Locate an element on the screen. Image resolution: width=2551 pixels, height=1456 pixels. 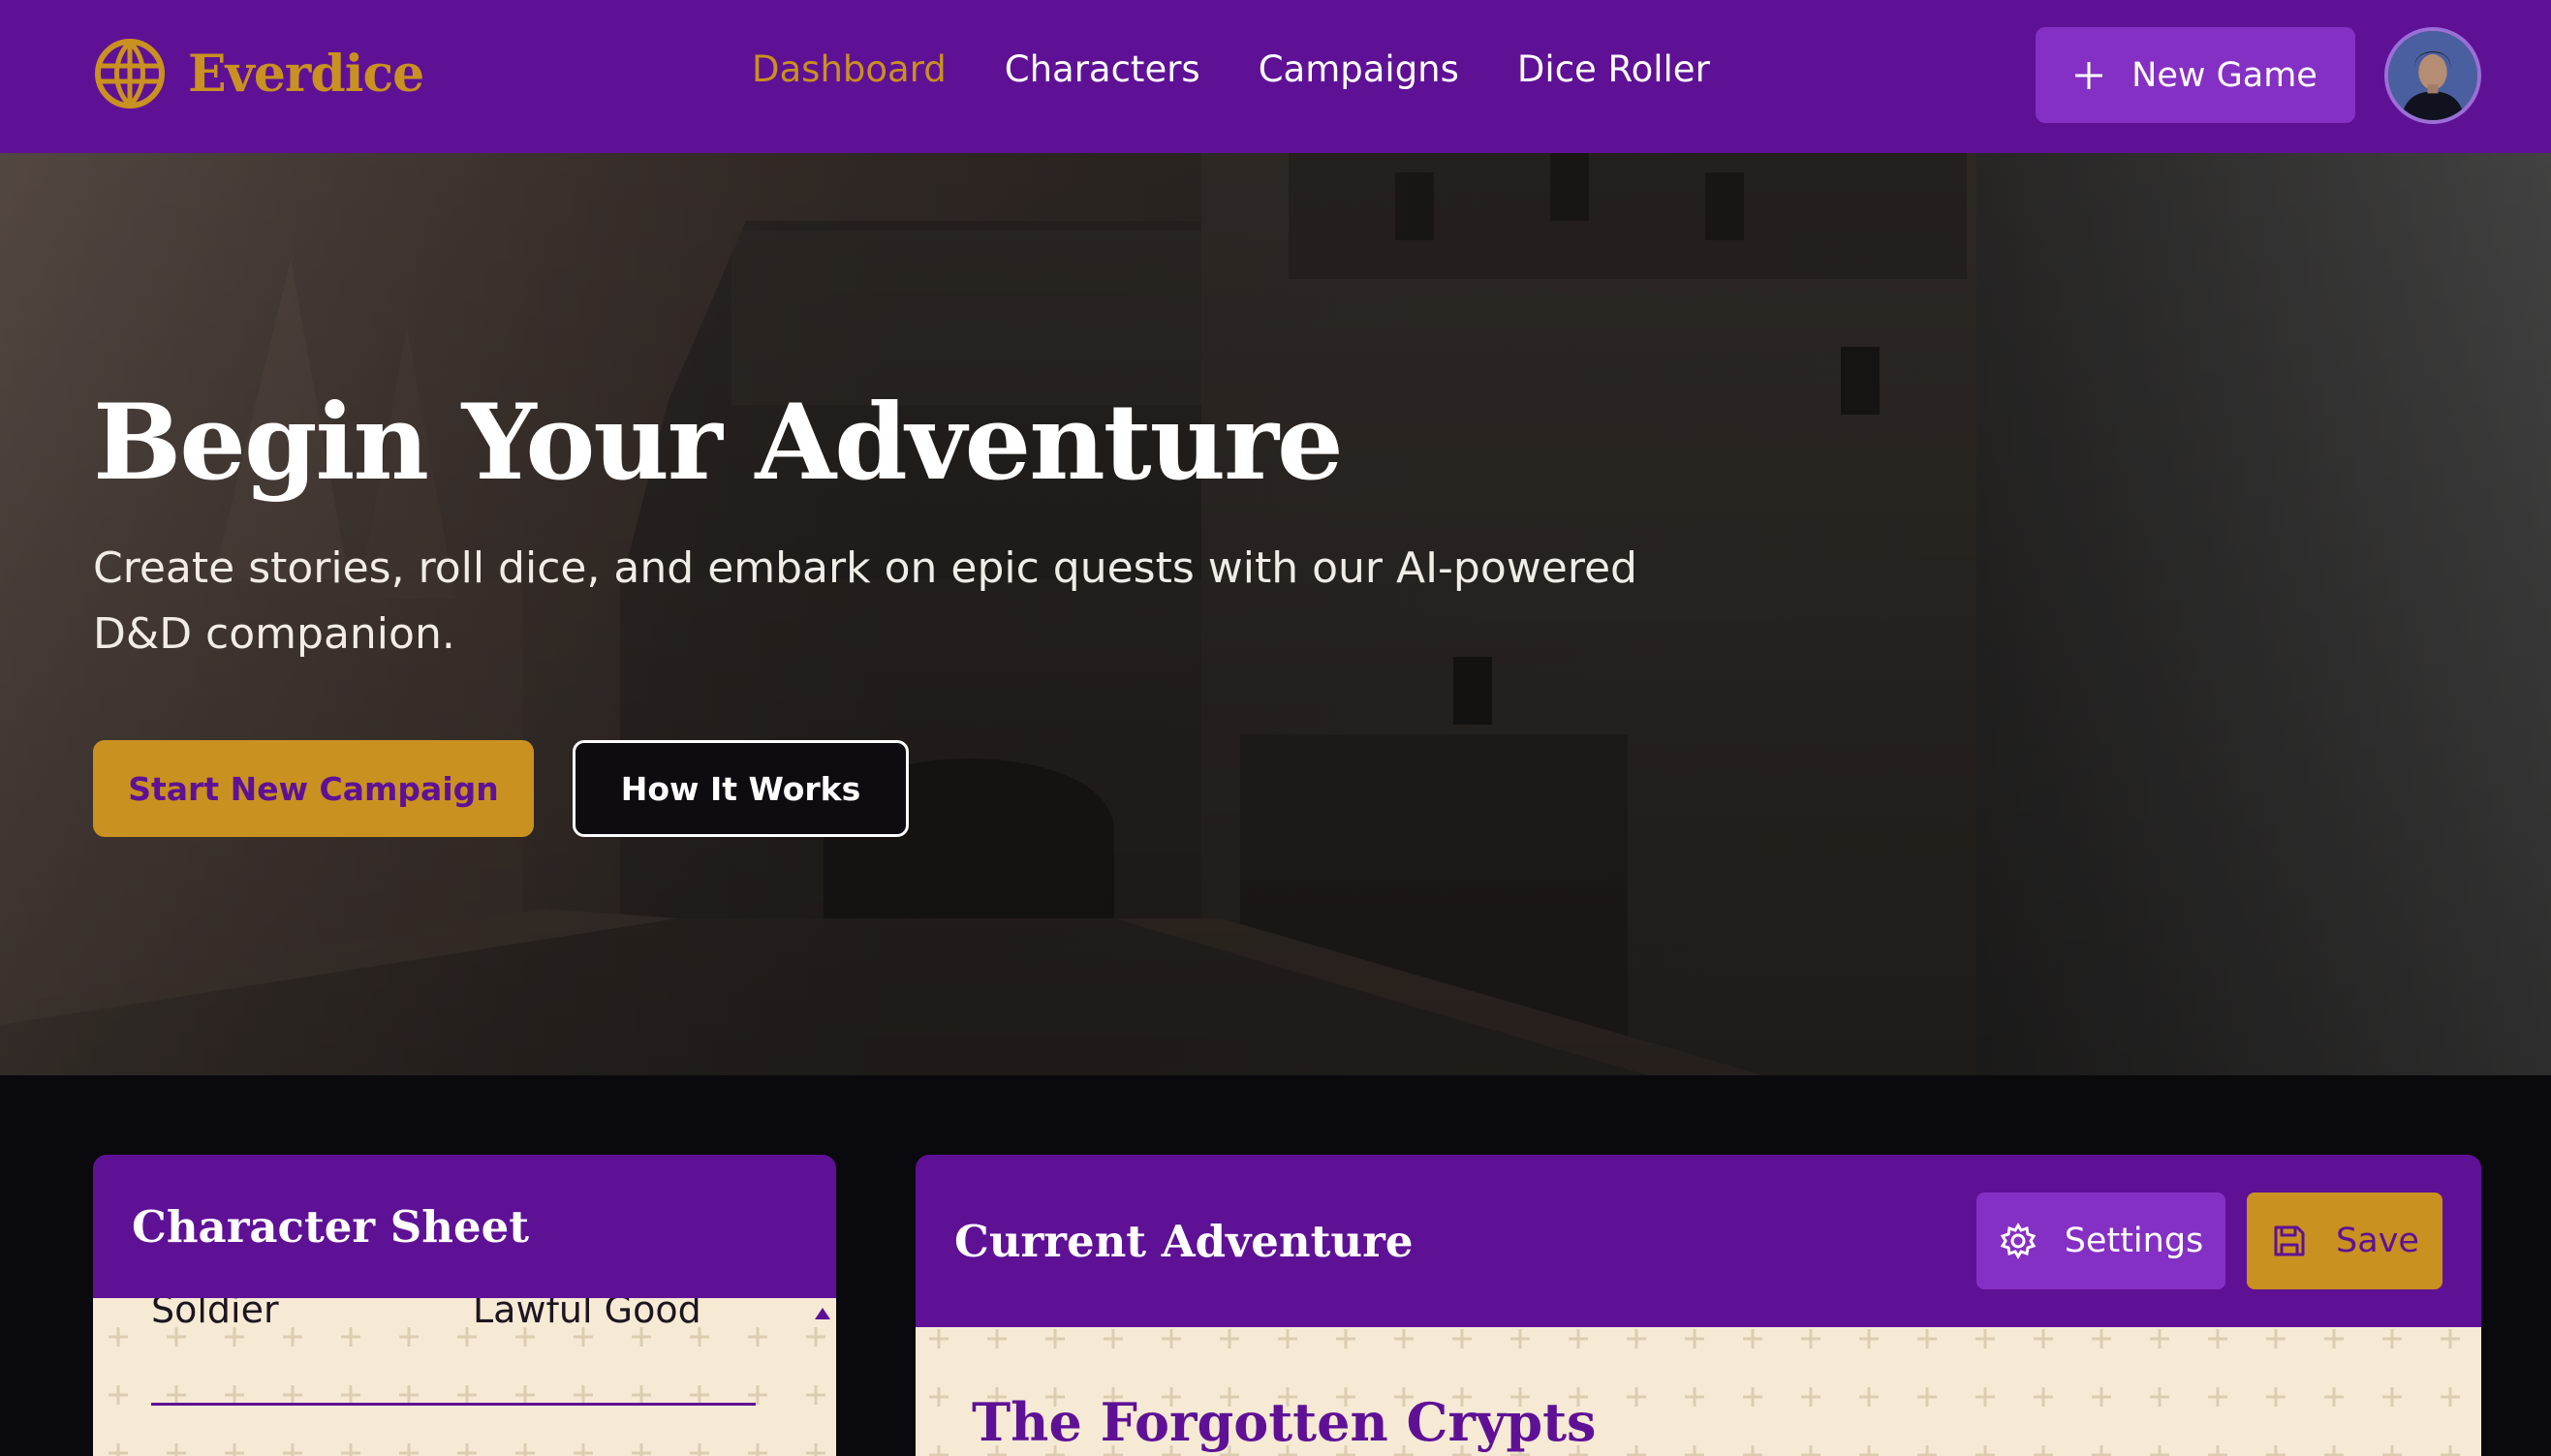
hero-actions: Start New Campaign How It Works is located at coordinates (501, 789).